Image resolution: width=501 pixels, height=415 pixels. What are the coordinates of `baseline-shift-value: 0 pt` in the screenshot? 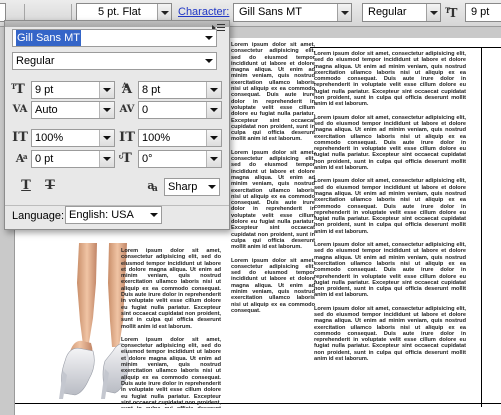 It's located at (44, 159).